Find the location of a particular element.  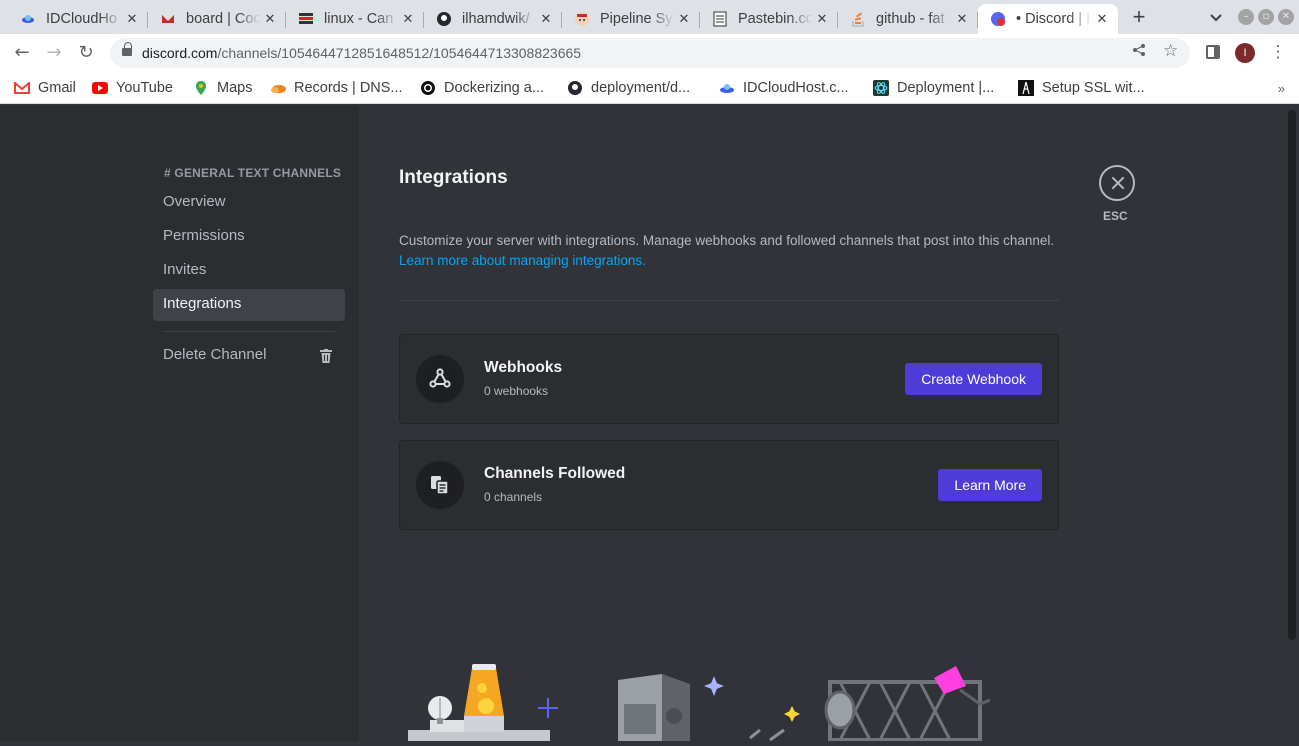

maximize-window-button: ▫ is located at coordinates (1266, 17).